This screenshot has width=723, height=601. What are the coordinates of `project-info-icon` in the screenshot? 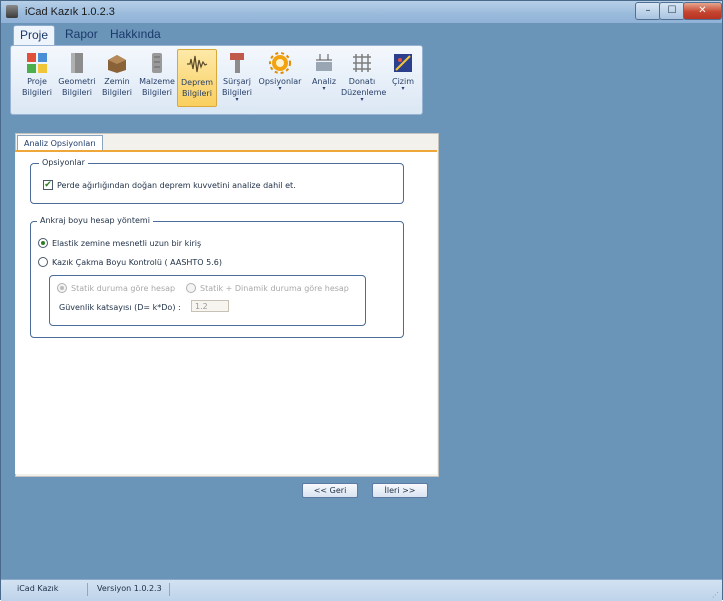 It's located at (37, 63).